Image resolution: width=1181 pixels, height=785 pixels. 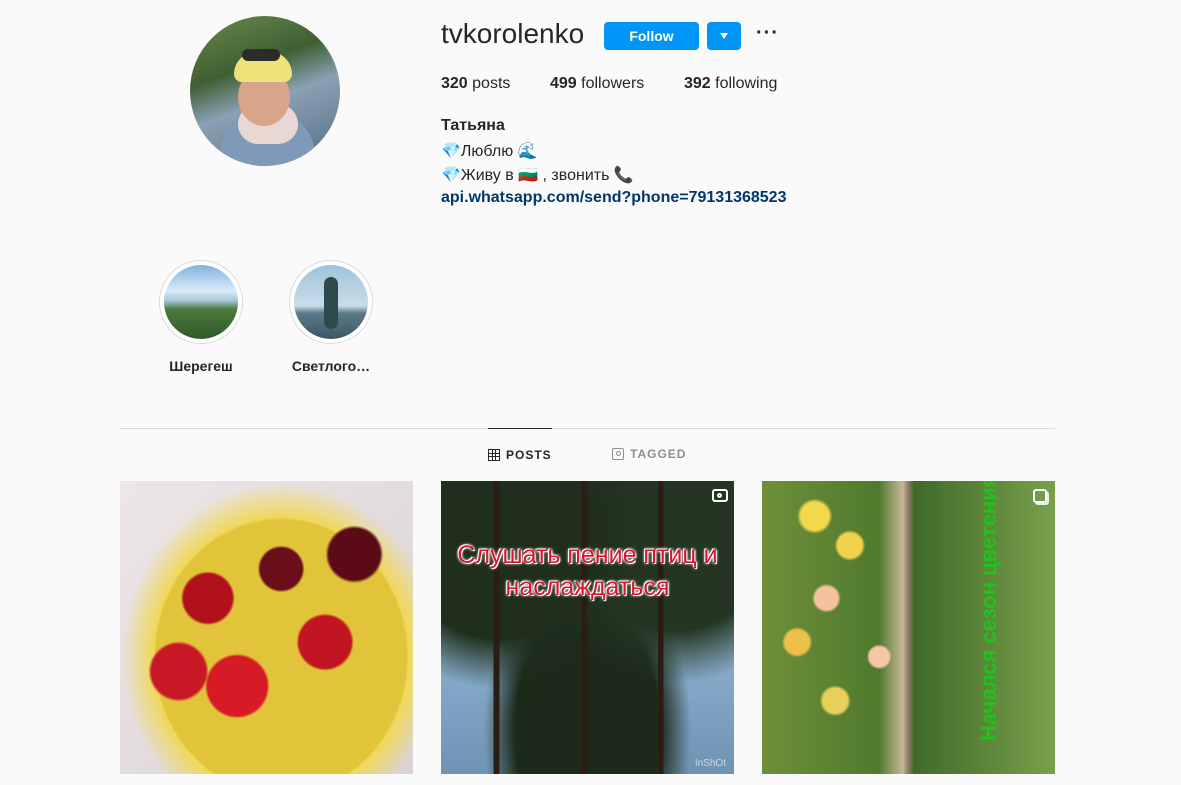 What do you see at coordinates (710, 763) in the screenshot?
I see `post-watermark: InShOt` at bounding box center [710, 763].